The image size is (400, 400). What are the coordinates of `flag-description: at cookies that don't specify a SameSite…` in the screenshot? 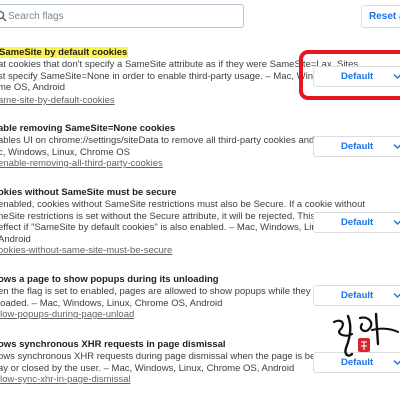 It's located at (183, 76).